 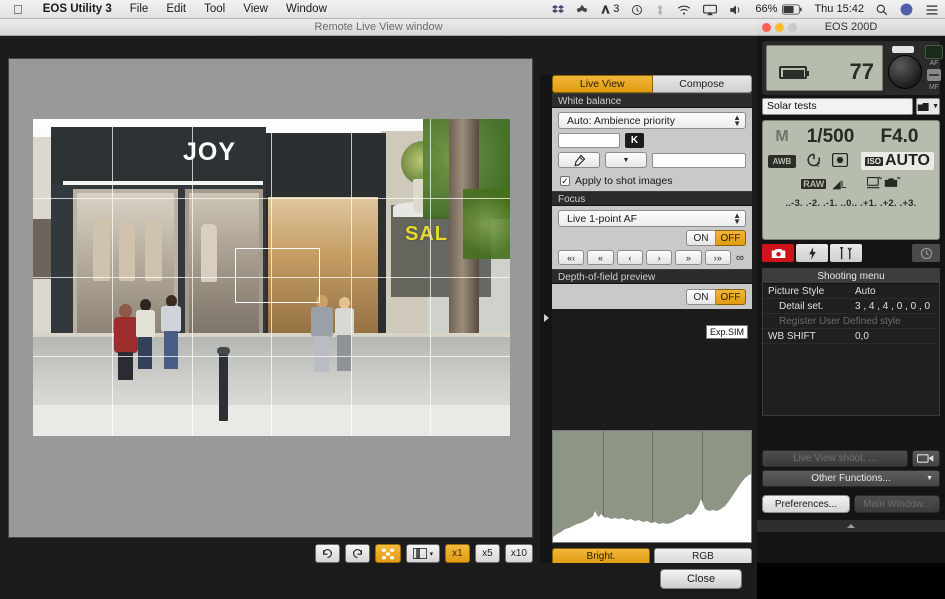 I want to click on aperture-value: F4.0, so click(x=899, y=137).